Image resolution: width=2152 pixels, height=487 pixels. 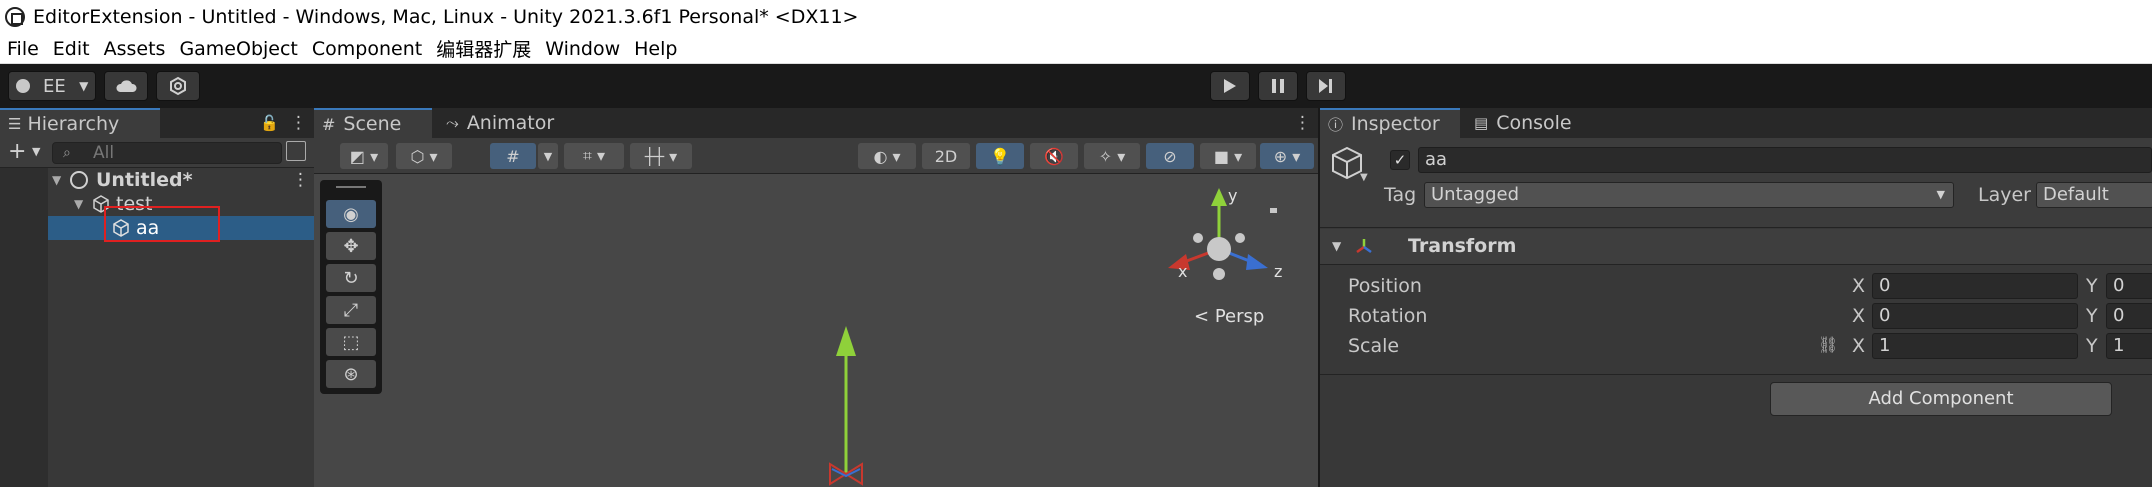 I want to click on layer-dropdown: Default, so click(x=2094, y=195).